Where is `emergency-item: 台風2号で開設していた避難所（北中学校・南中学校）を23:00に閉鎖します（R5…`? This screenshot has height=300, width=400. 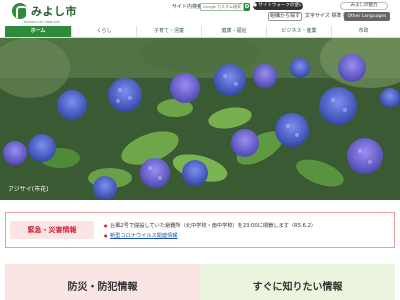
emergency-item: 台風2号で開設していた避難所（北中学校・南中学校）を23:00に閉鎖します（R5… is located at coordinates (210, 226).